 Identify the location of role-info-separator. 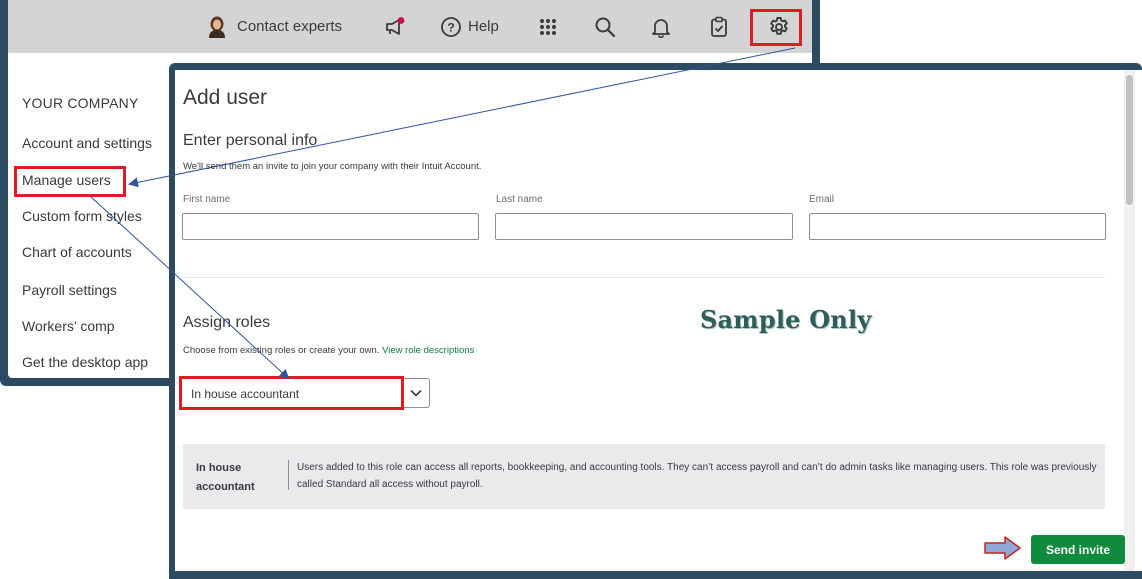
(288, 475).